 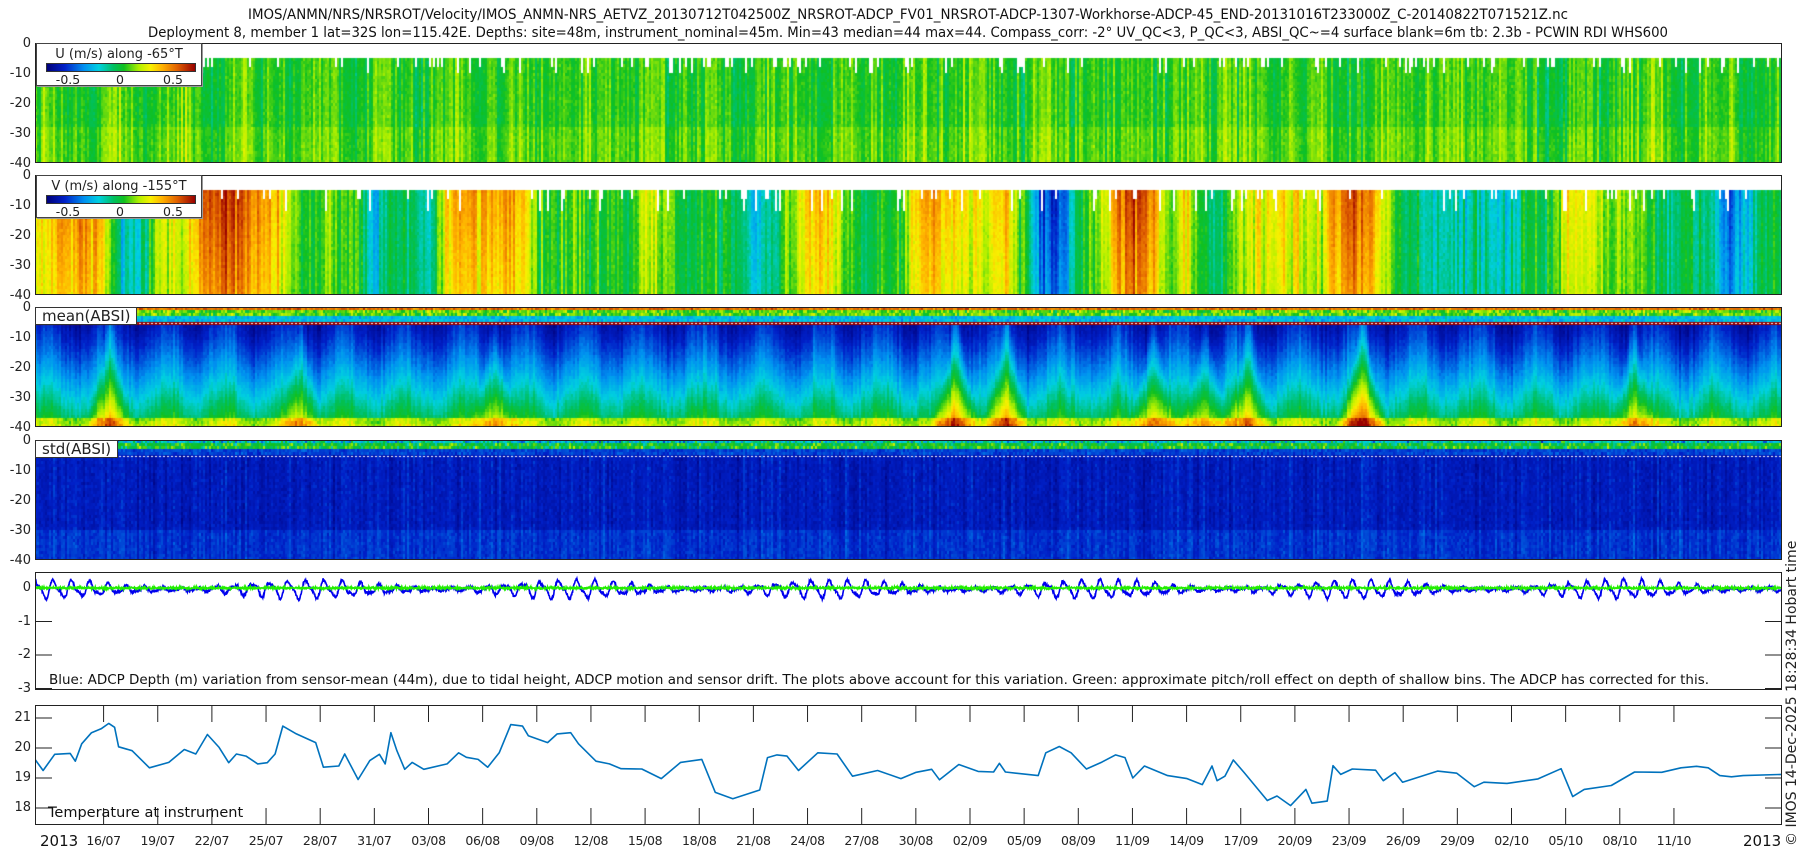 I want to click on temperature-plot: Temperature at instrument, so click(x=908, y=765).